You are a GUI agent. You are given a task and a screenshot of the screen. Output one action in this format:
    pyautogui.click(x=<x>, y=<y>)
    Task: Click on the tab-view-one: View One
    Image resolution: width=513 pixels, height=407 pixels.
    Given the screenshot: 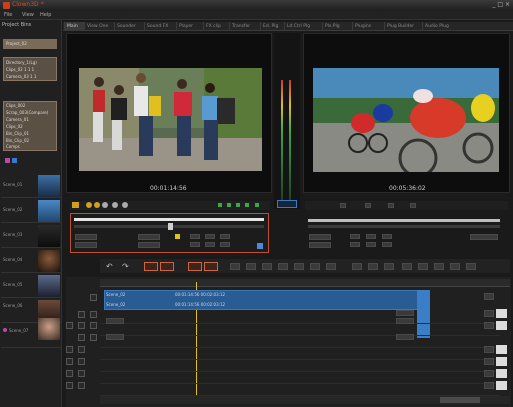 What is the action you would take?
    pyautogui.click(x=99, y=26)
    